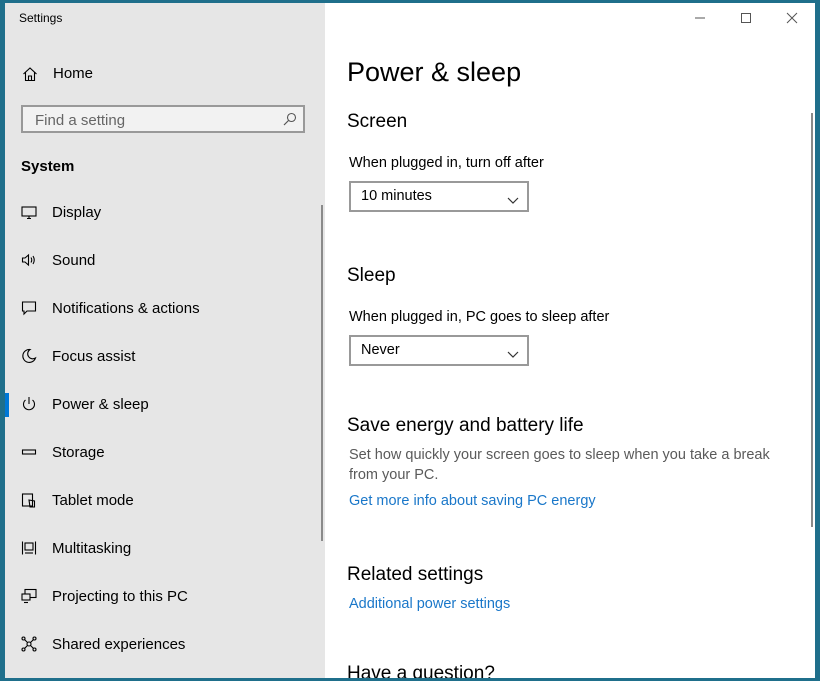  Describe the element at coordinates (439, 350) in the screenshot. I see `sleep-timeout-dropdown: Never` at that location.